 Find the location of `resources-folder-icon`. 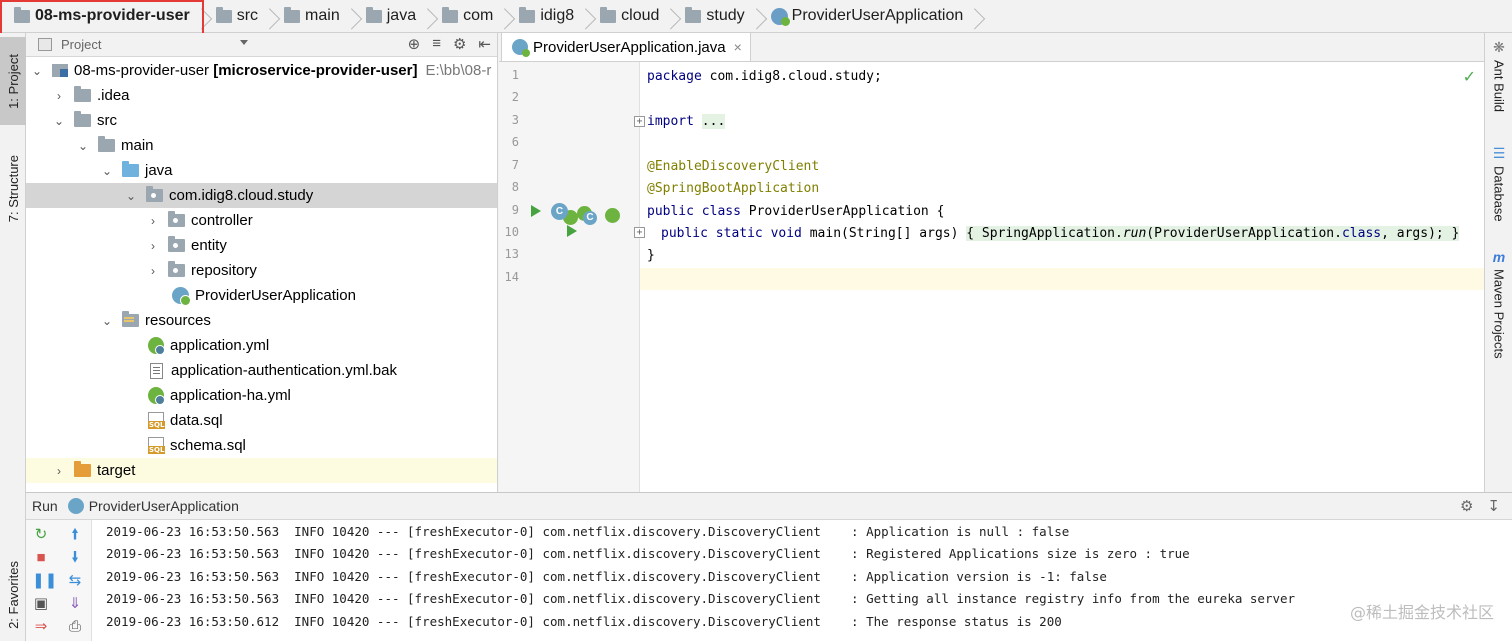

resources-folder-icon is located at coordinates (130, 319).